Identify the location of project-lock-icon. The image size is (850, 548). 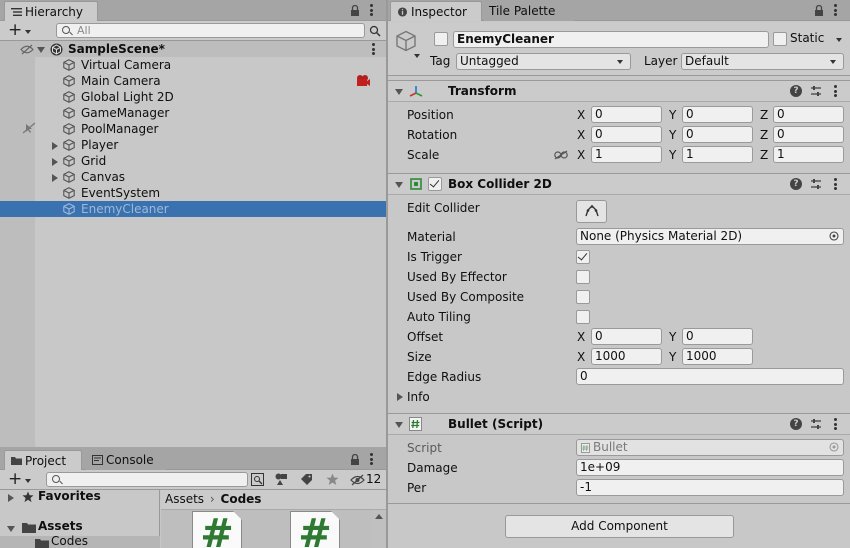
(355, 459).